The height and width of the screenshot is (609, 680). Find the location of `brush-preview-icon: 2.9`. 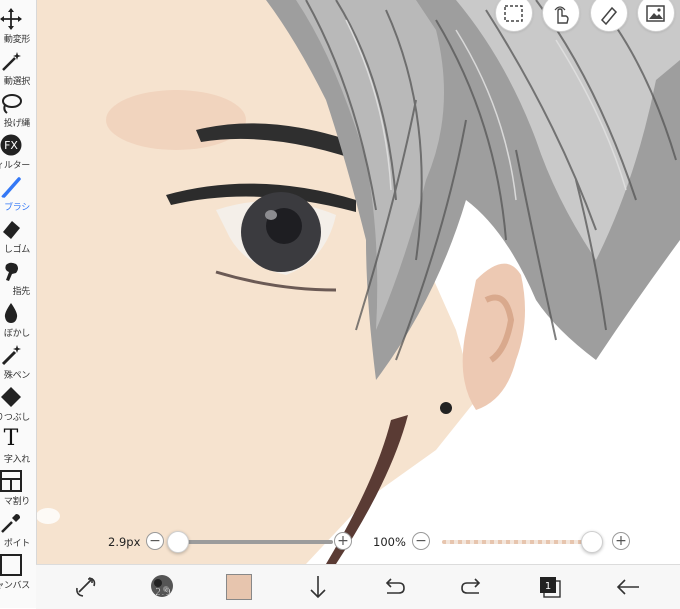

brush-preview-icon: 2.9 is located at coordinates (162, 586).